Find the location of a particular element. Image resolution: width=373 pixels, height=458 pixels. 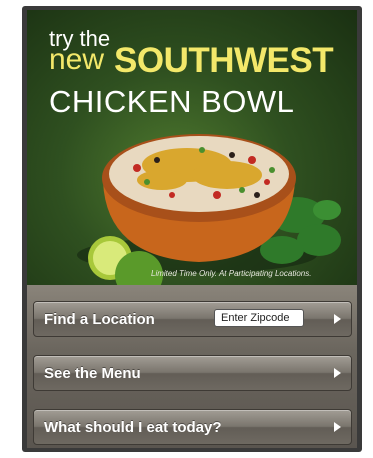

zipcode-input is located at coordinates (259, 318).